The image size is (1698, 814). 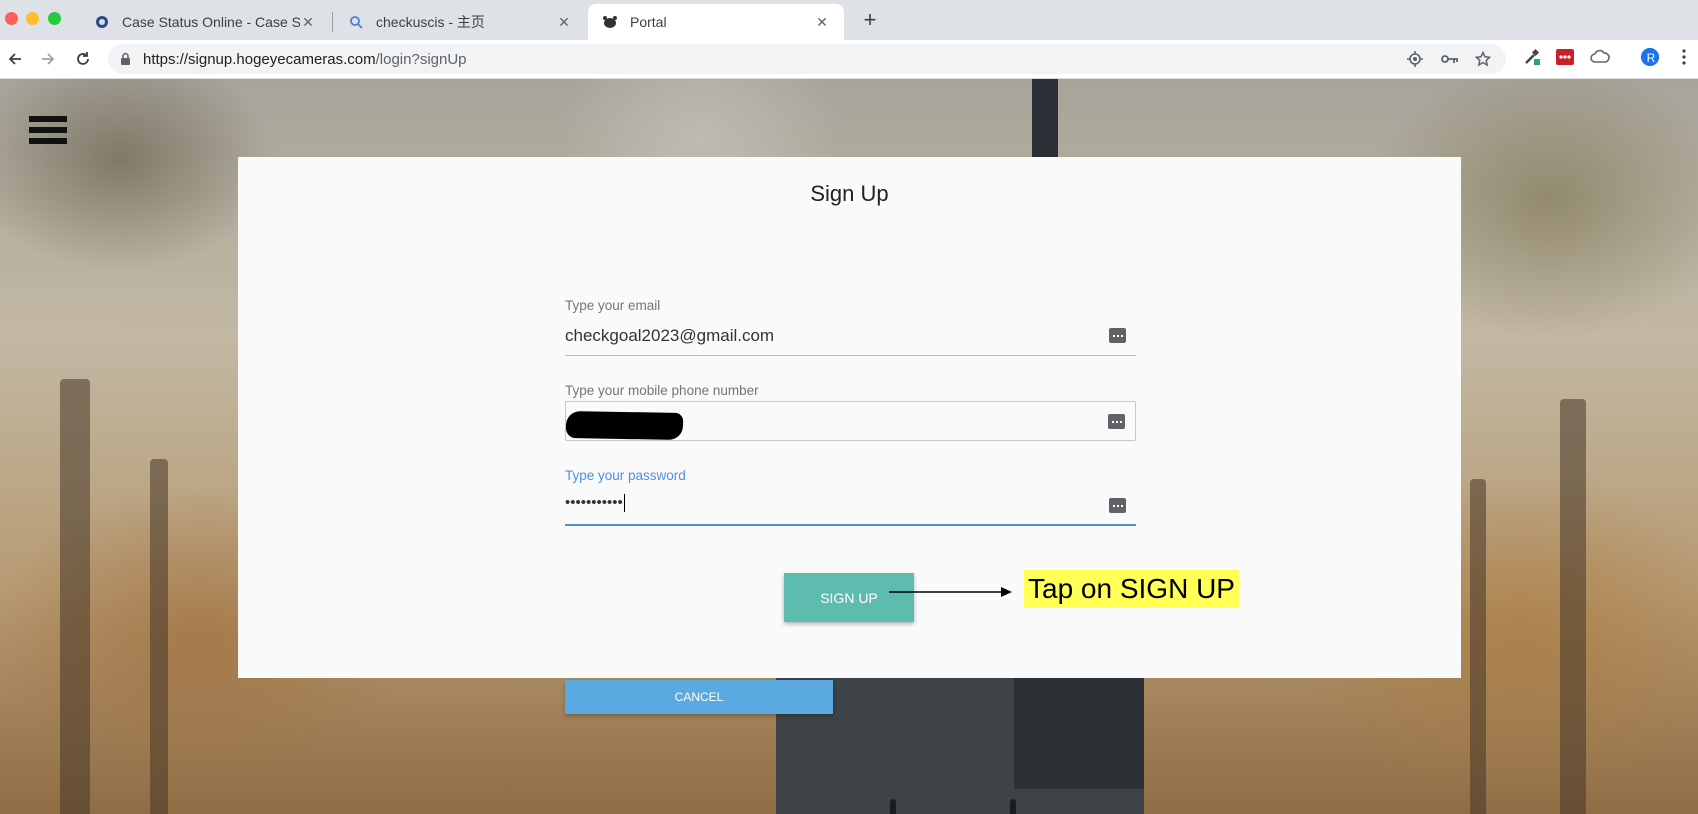 I want to click on tab-case-status: Case Status Online - Case Stat ✕, so click(x=205, y=22).